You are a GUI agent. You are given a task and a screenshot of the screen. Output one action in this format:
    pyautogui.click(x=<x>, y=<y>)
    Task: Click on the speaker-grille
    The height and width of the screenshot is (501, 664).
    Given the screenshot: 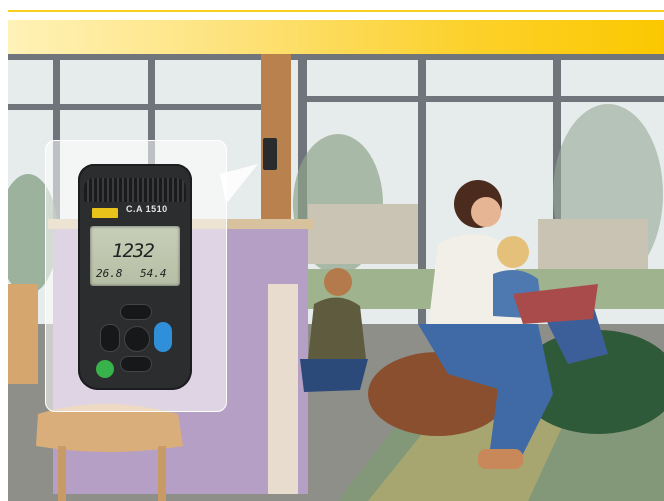 What is the action you would take?
    pyautogui.click(x=135, y=190)
    